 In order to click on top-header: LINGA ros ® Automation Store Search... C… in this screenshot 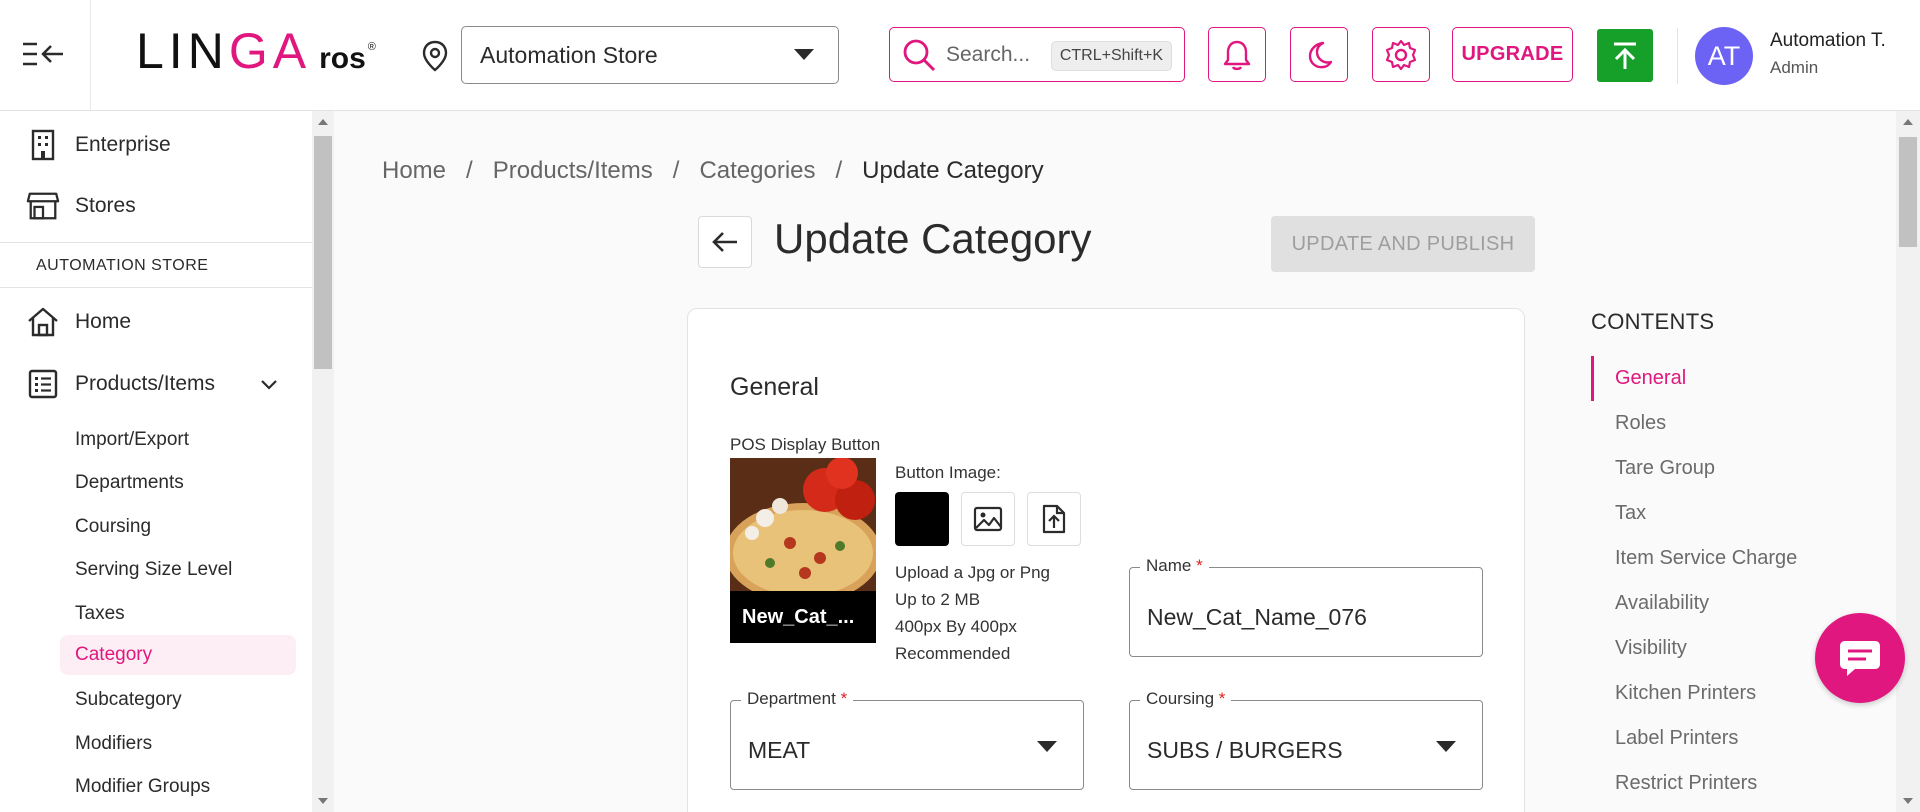, I will do `click(960, 55)`.